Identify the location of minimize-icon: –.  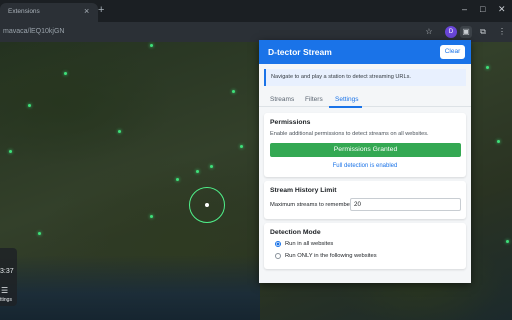
(464, 9).